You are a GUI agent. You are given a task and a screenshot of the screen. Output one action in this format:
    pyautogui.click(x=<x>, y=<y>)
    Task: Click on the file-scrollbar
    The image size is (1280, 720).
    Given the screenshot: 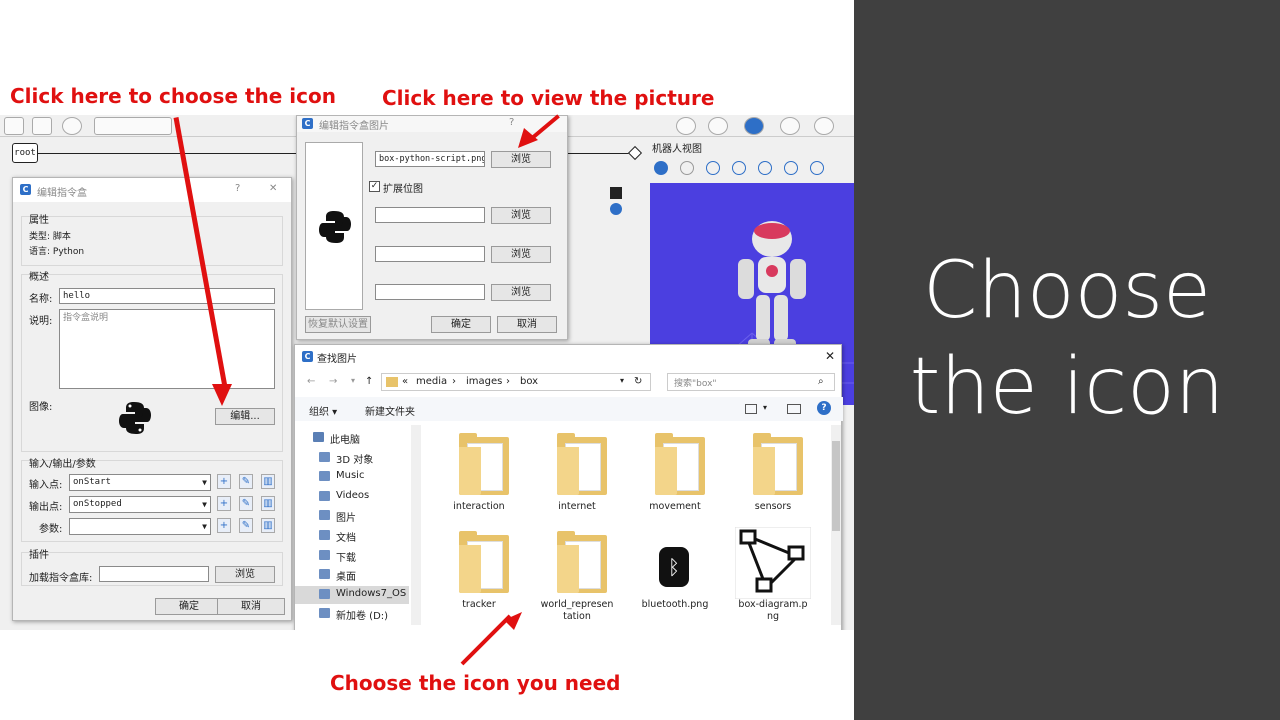 What is the action you would take?
    pyautogui.click(x=836, y=525)
    